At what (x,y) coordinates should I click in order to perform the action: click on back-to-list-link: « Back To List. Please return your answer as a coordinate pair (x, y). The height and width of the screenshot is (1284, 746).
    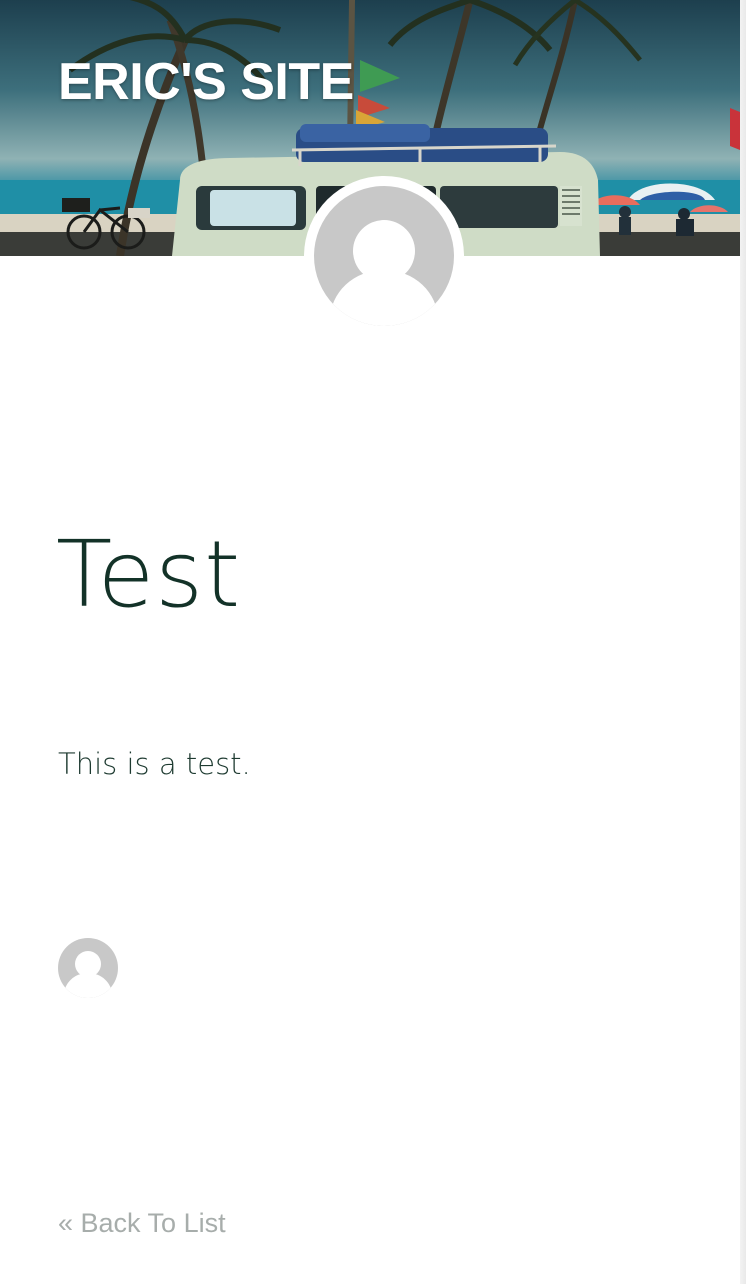
    Looking at the image, I should click on (142, 1223).